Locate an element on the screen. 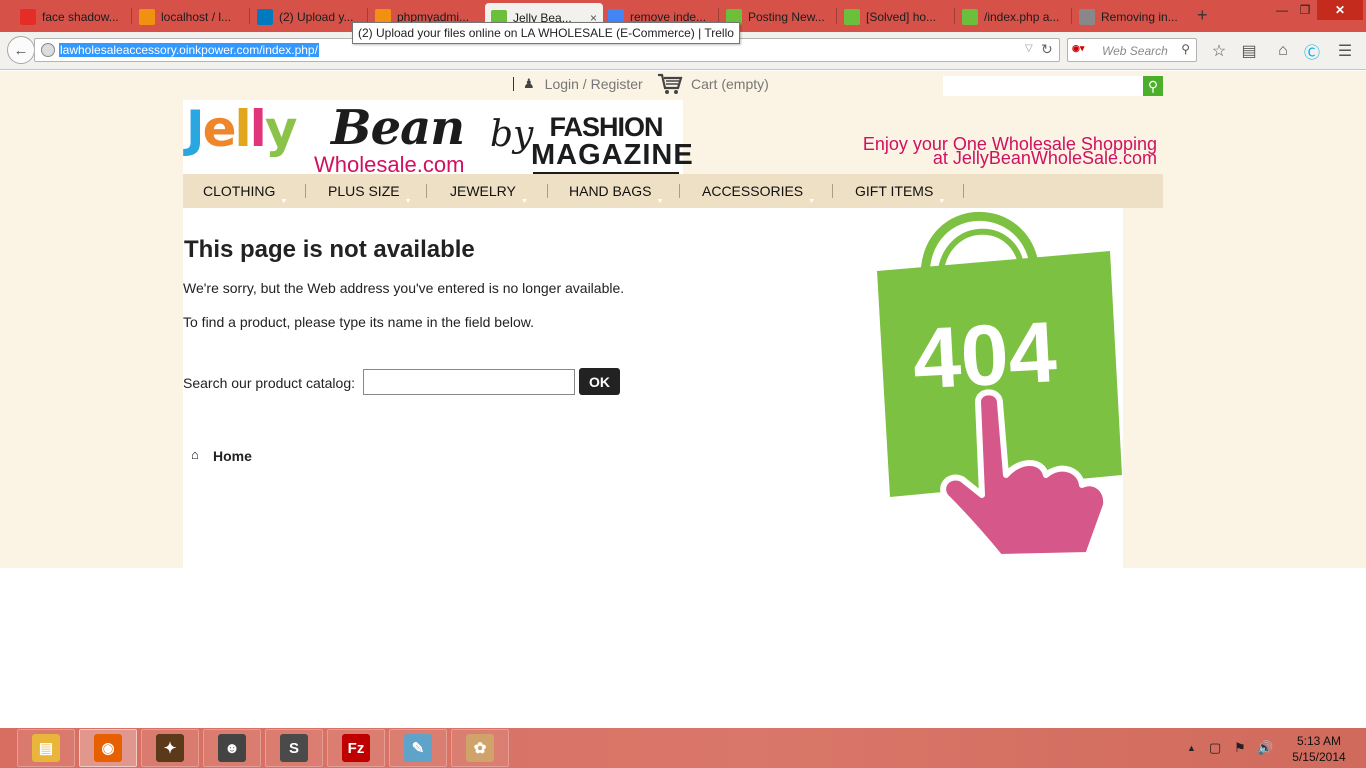  taskbar-firefox: ◉ is located at coordinates (108, 748).